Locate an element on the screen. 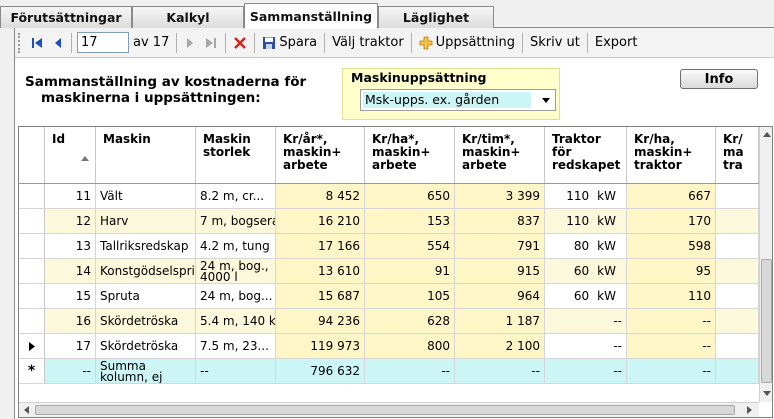 The image size is (774, 419). table-row: 12Harv7 m, bogserad16 210153837 110 kW 170 is located at coordinates (389, 221).